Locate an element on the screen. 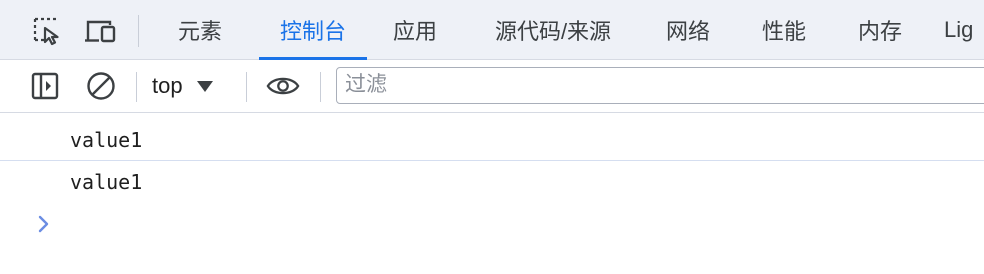 The height and width of the screenshot is (274, 984). console-filter-box is located at coordinates (660, 85).